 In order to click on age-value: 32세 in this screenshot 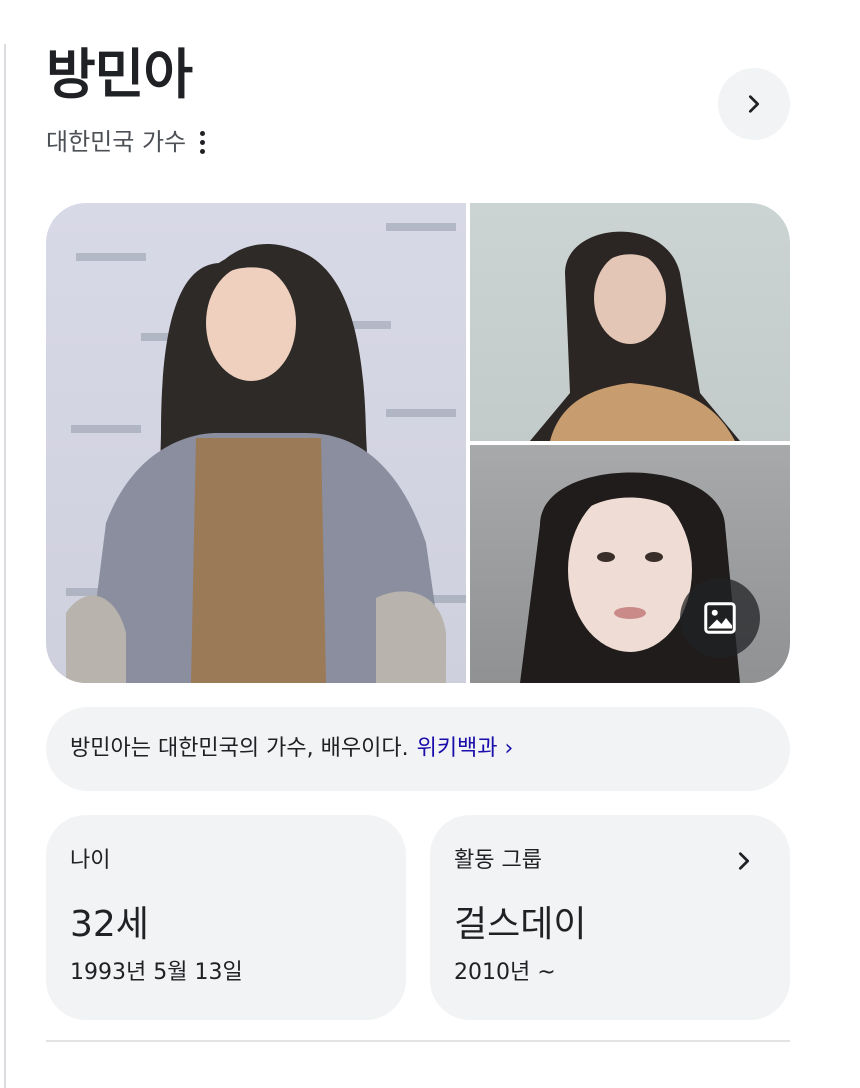, I will do `click(109, 924)`.